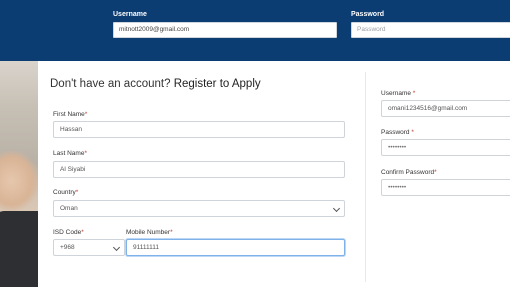  Describe the element at coordinates (235, 247) in the screenshot. I see `mobile-number-input: 91111111` at that location.